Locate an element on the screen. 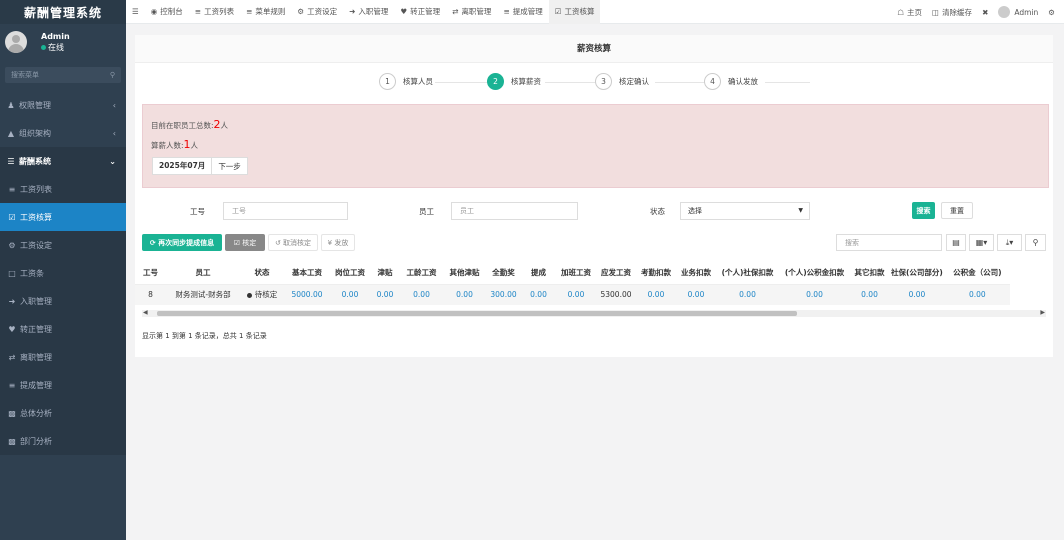  column-header: 基本工资 is located at coordinates (307, 273).